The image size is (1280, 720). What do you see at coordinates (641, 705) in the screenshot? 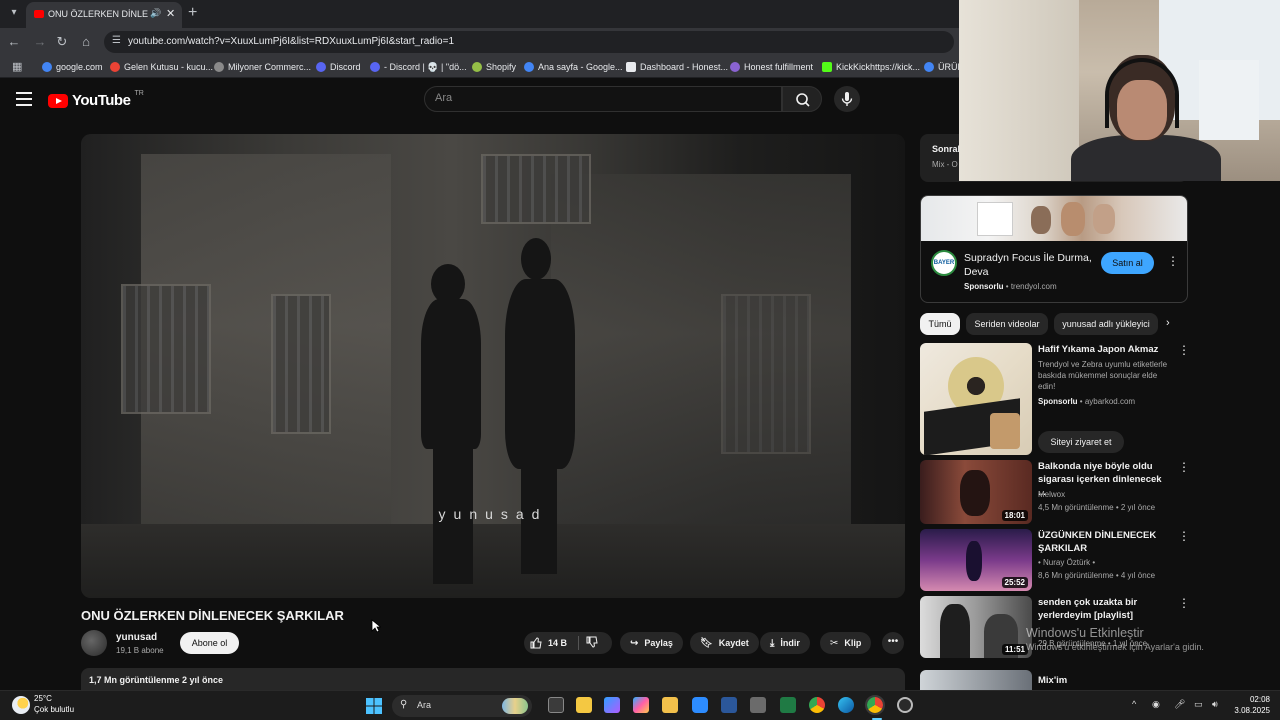
I see `copilot-app-icon` at bounding box center [641, 705].